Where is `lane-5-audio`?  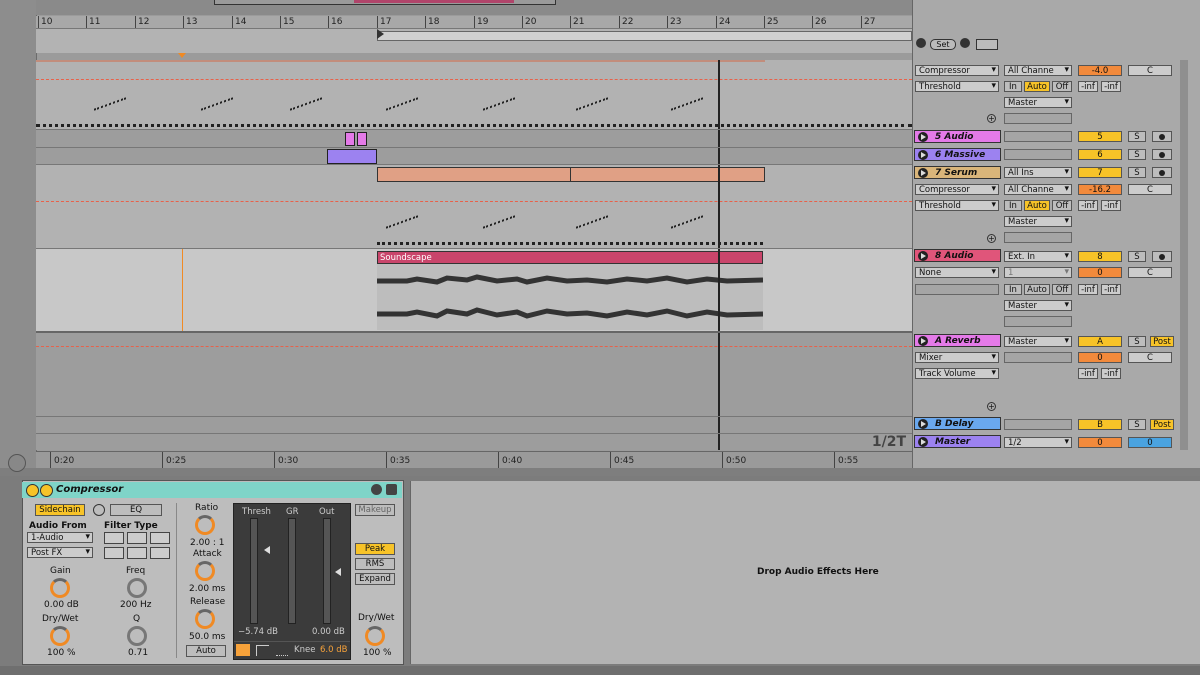
lane-5-audio is located at coordinates (474, 139).